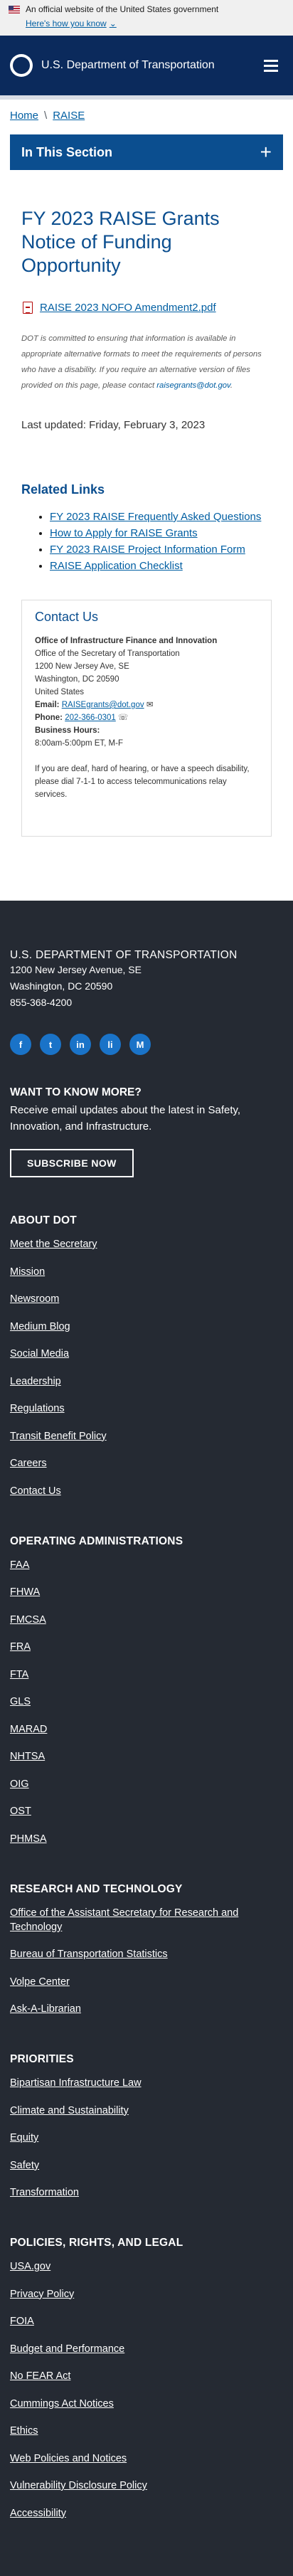 The image size is (293, 2576). Describe the element at coordinates (128, 308) in the screenshot. I see `nofo-pdf-link: RAISE 2023 NOFO Amendment2.pdf` at that location.